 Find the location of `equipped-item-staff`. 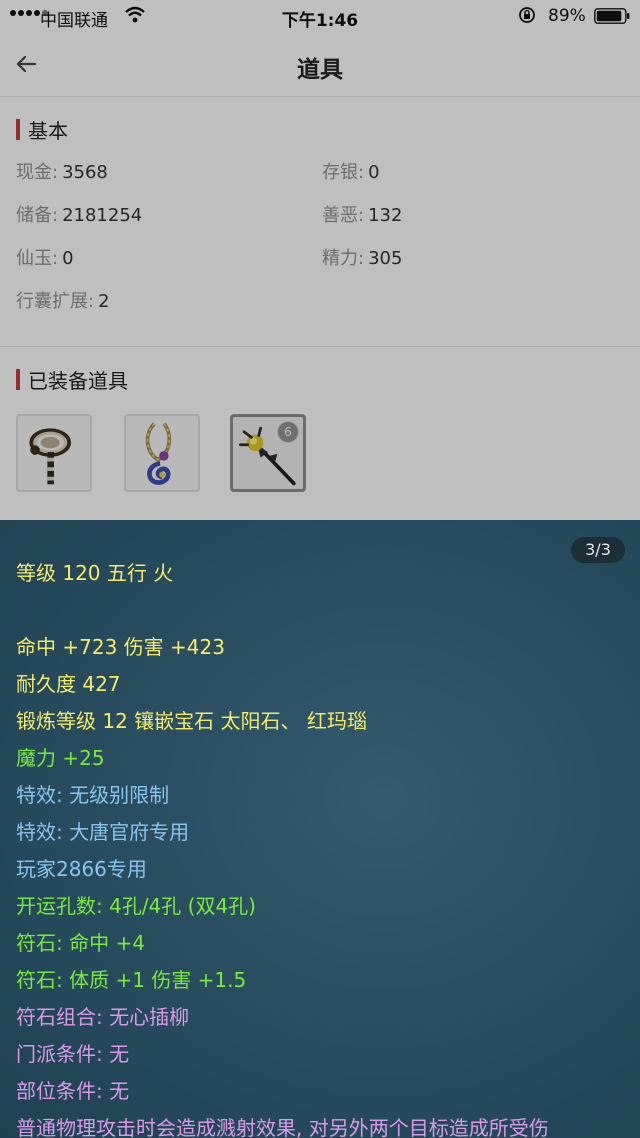

equipped-item-staff is located at coordinates (54, 453).